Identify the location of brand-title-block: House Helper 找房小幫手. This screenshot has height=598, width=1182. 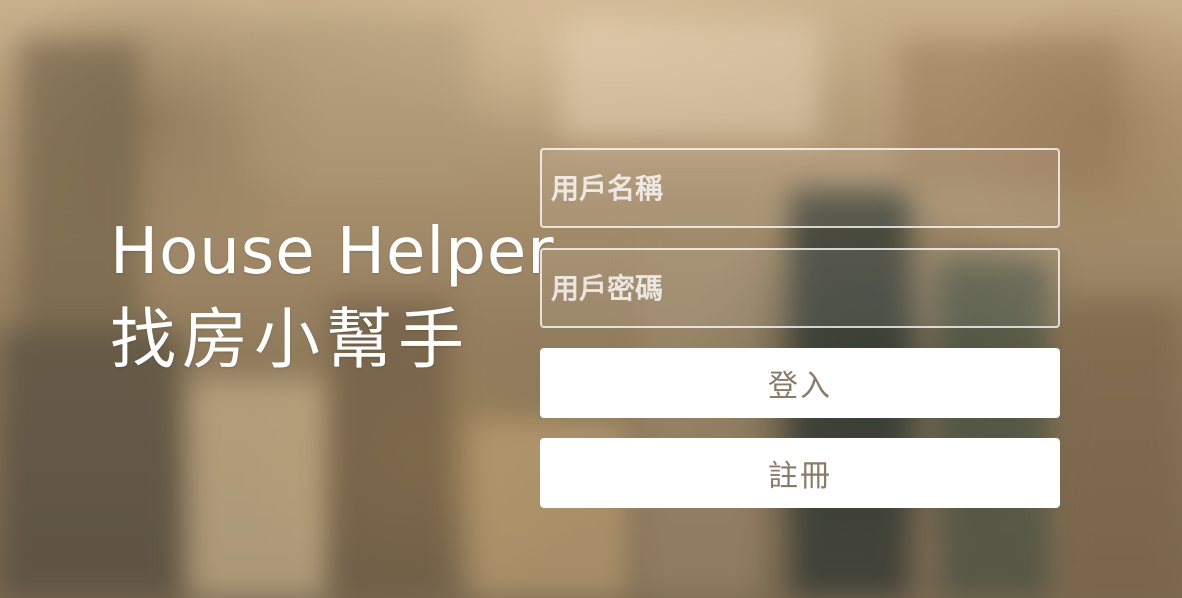
(332, 300).